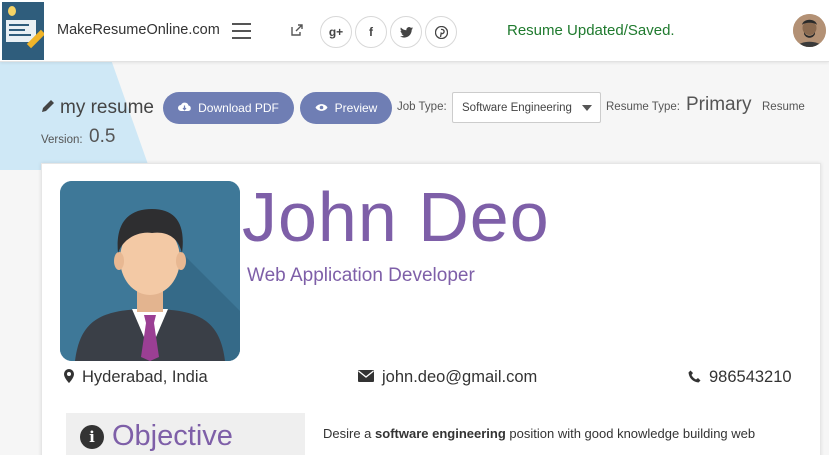 The height and width of the screenshot is (455, 829). Describe the element at coordinates (643, 107) in the screenshot. I see `resume-type-label: Resume Type:` at that location.